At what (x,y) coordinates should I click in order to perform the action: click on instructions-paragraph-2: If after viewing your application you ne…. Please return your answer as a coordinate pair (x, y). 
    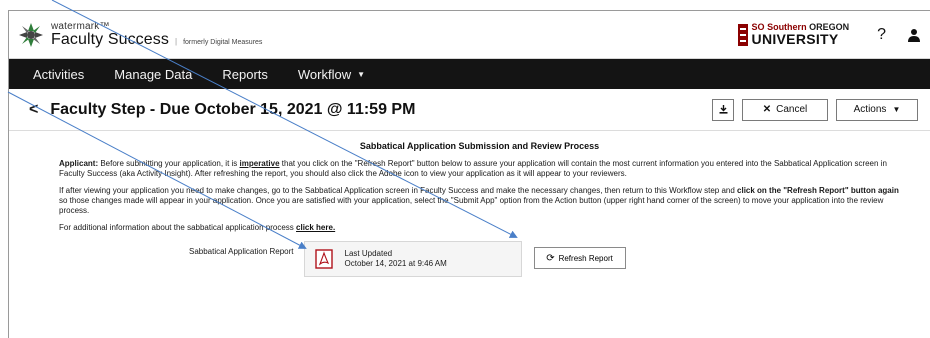
    Looking at the image, I should click on (479, 200).